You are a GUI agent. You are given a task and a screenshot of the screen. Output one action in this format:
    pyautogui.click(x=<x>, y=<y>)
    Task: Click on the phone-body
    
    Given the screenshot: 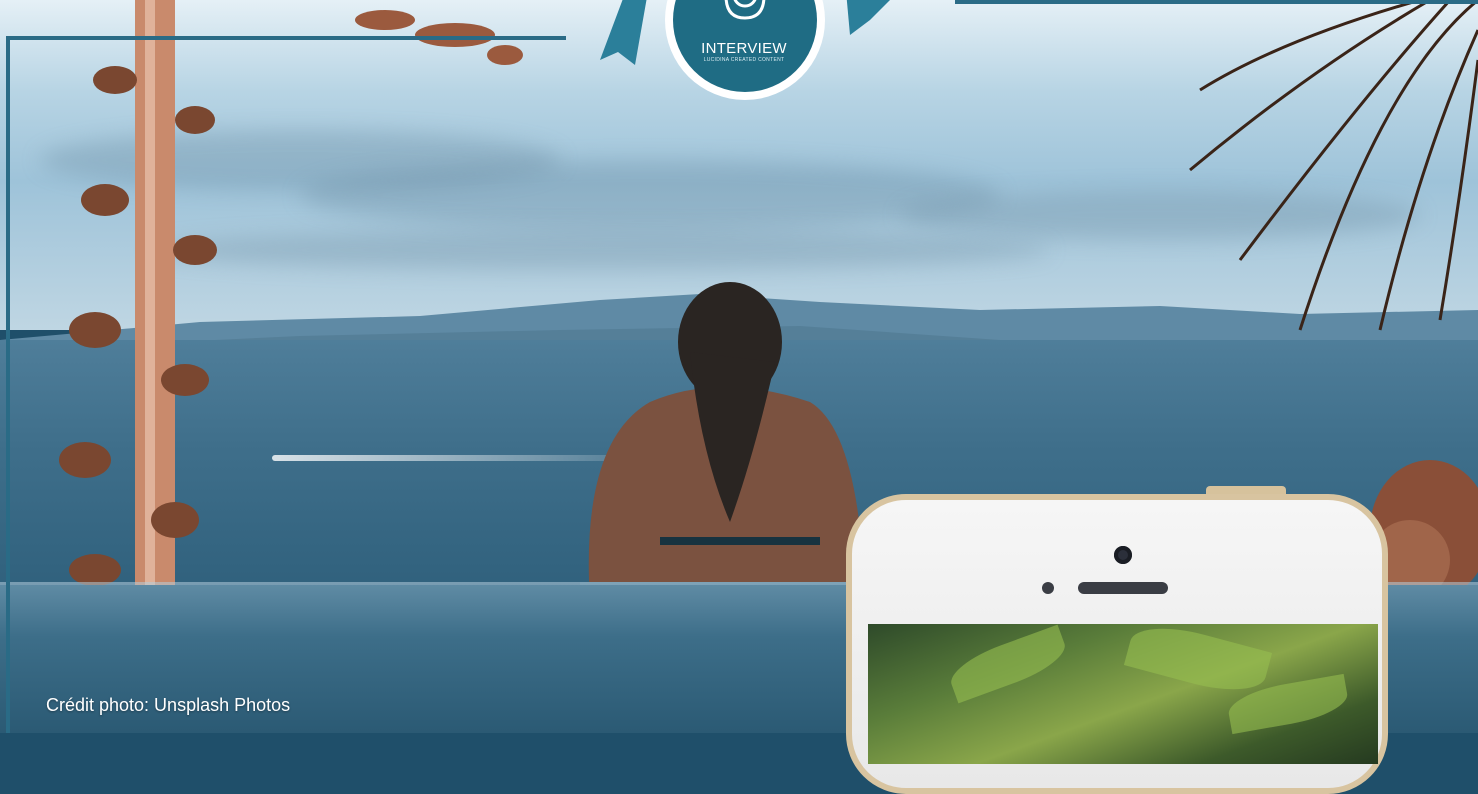 What is the action you would take?
    pyautogui.click(x=1117, y=644)
    